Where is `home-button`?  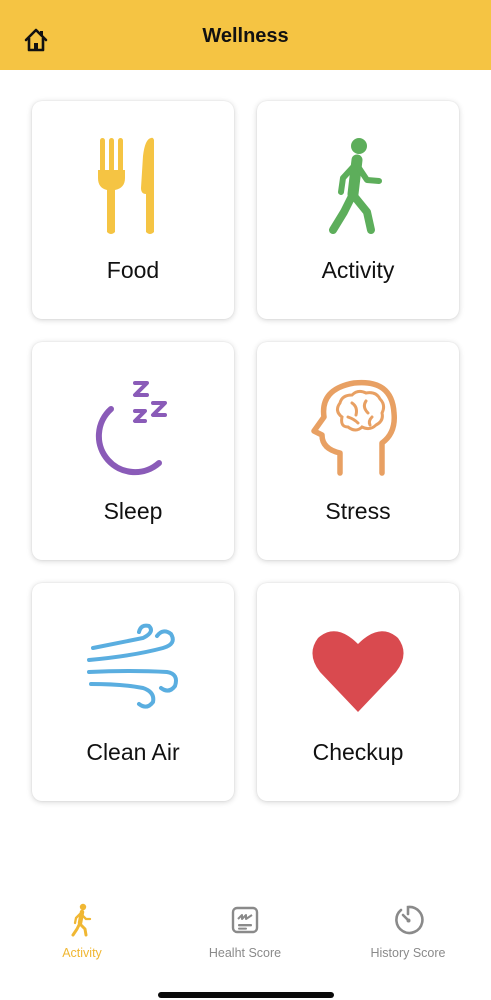 home-button is located at coordinates (36, 40).